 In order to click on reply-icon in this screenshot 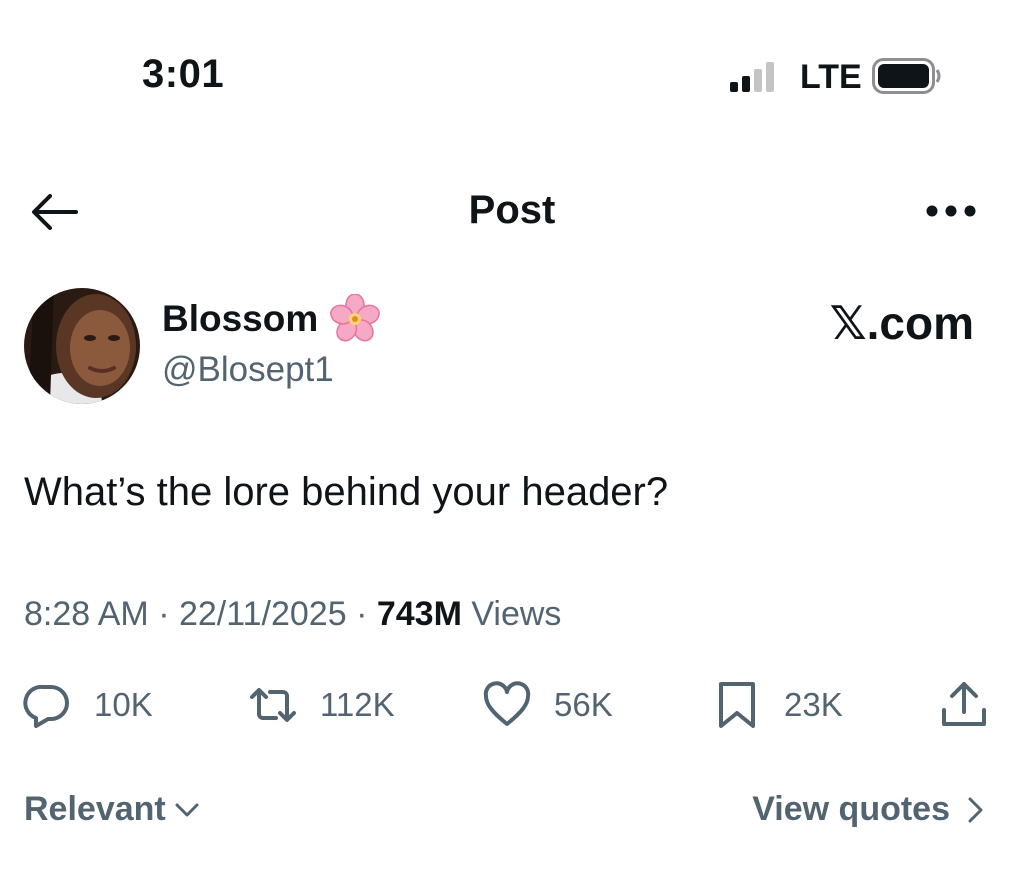, I will do `click(46, 706)`.